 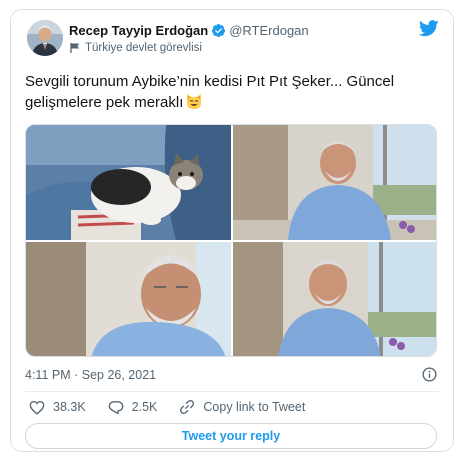 What do you see at coordinates (74, 48) in the screenshot?
I see `flag-icon` at bounding box center [74, 48].